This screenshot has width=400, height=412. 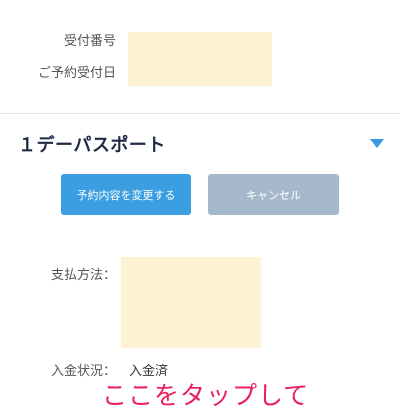 I want to click on cancel-button: キャンセル, so click(x=273, y=194).